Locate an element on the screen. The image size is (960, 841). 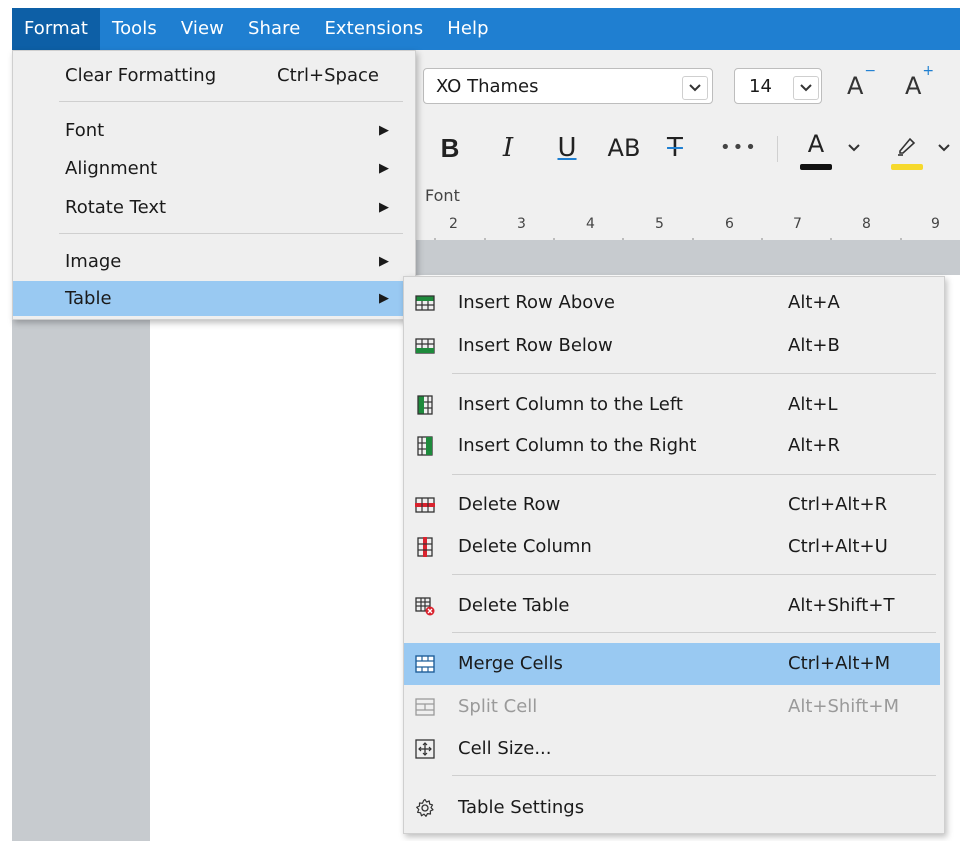
font-name-value: XO Thames is located at coordinates (487, 86).